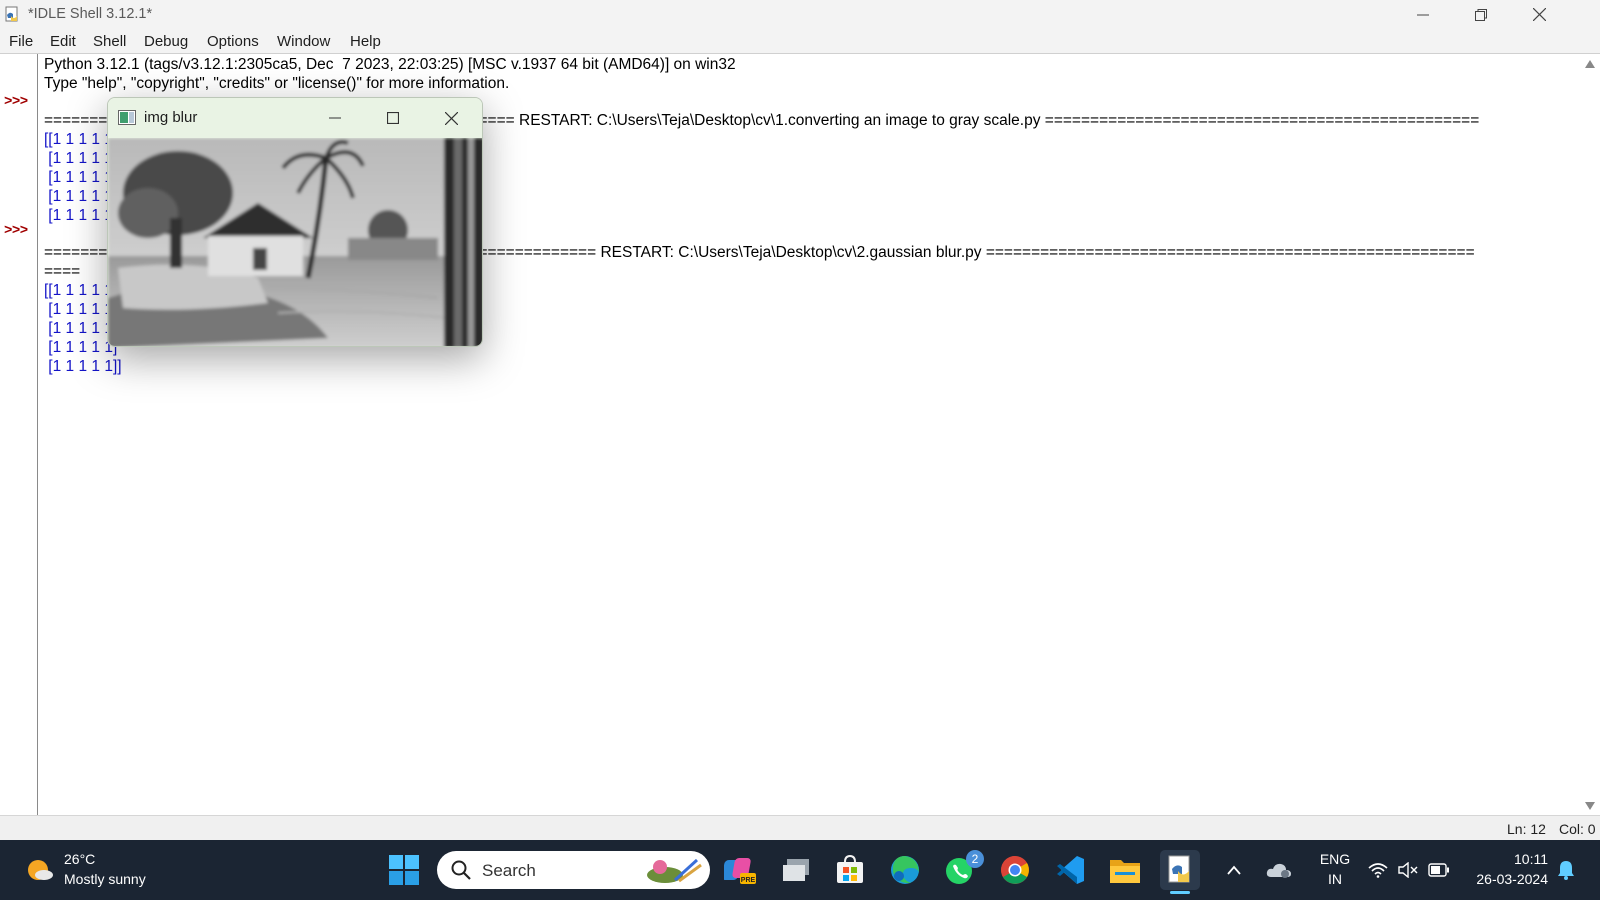 This screenshot has height=900, width=1600. What do you see at coordinates (295, 242) in the screenshot?
I see `blurred-landscape-image` at bounding box center [295, 242].